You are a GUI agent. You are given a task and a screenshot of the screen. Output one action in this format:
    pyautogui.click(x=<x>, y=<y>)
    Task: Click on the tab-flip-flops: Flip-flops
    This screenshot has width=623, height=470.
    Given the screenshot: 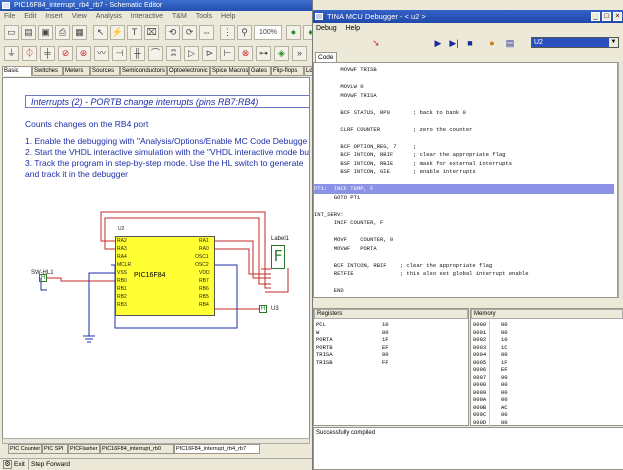 What is the action you would take?
    pyautogui.click(x=287, y=71)
    